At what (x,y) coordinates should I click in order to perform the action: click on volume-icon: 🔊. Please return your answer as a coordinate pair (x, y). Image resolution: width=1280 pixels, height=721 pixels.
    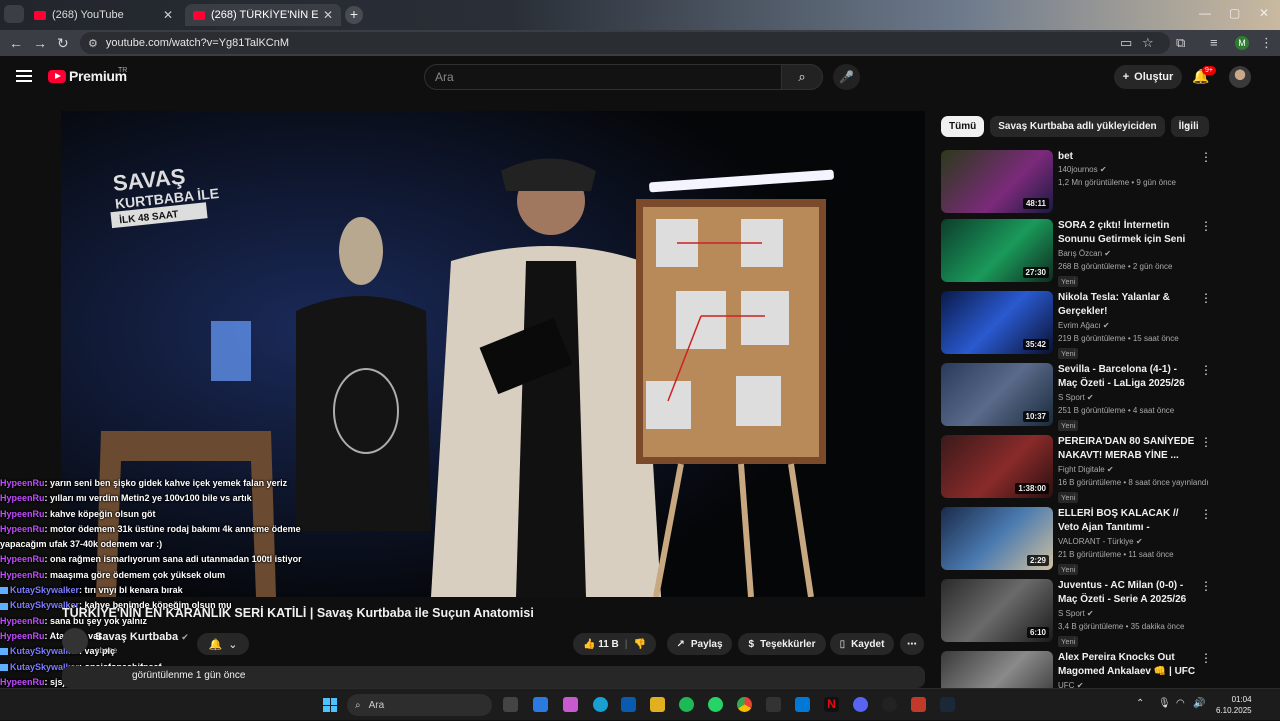
    Looking at the image, I should click on (1199, 703).